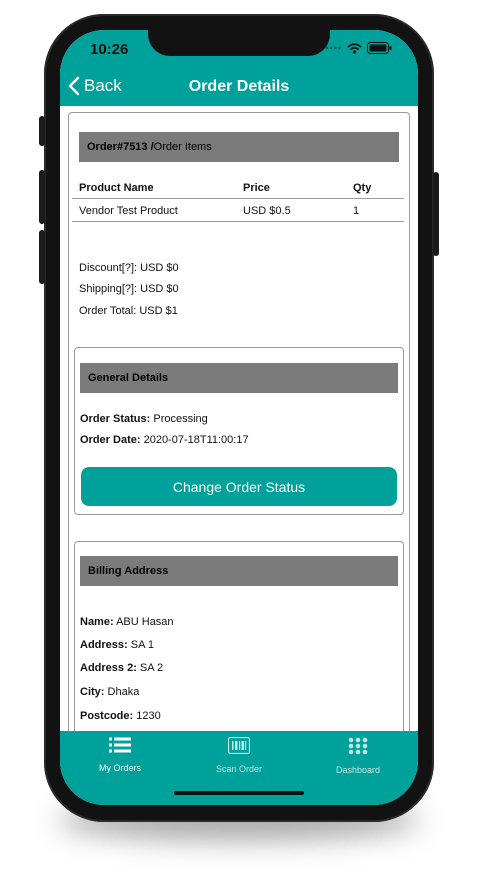 The height and width of the screenshot is (880, 478). I want to click on grid-icon, so click(358, 746).